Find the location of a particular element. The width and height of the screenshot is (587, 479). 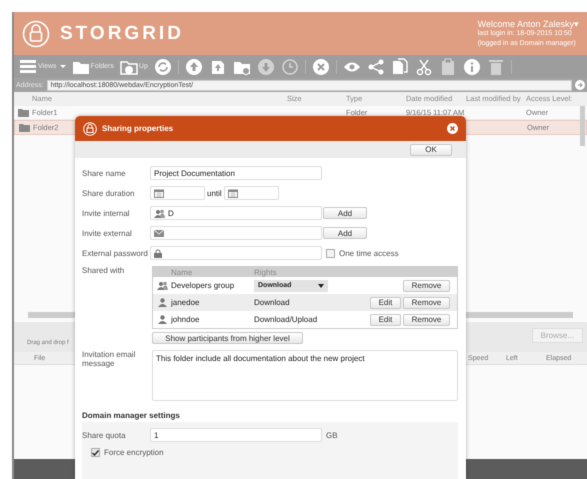

upload-icon is located at coordinates (193, 67).